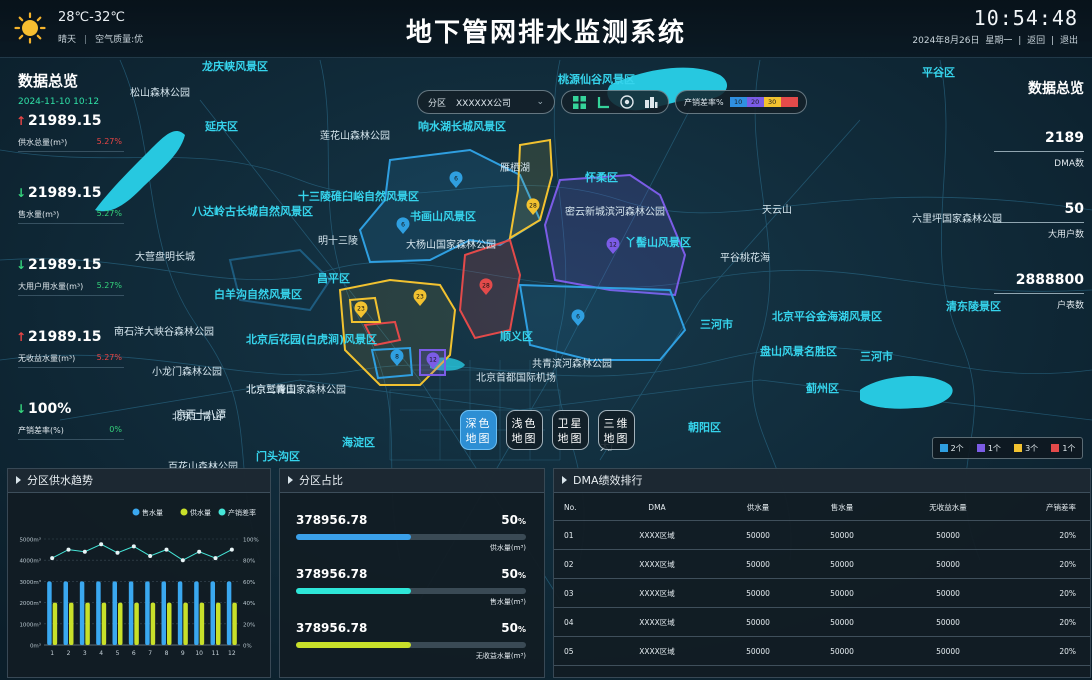 The width and height of the screenshot is (1092, 680). I want to click on button-label-bottom: 地图, so click(570, 438).